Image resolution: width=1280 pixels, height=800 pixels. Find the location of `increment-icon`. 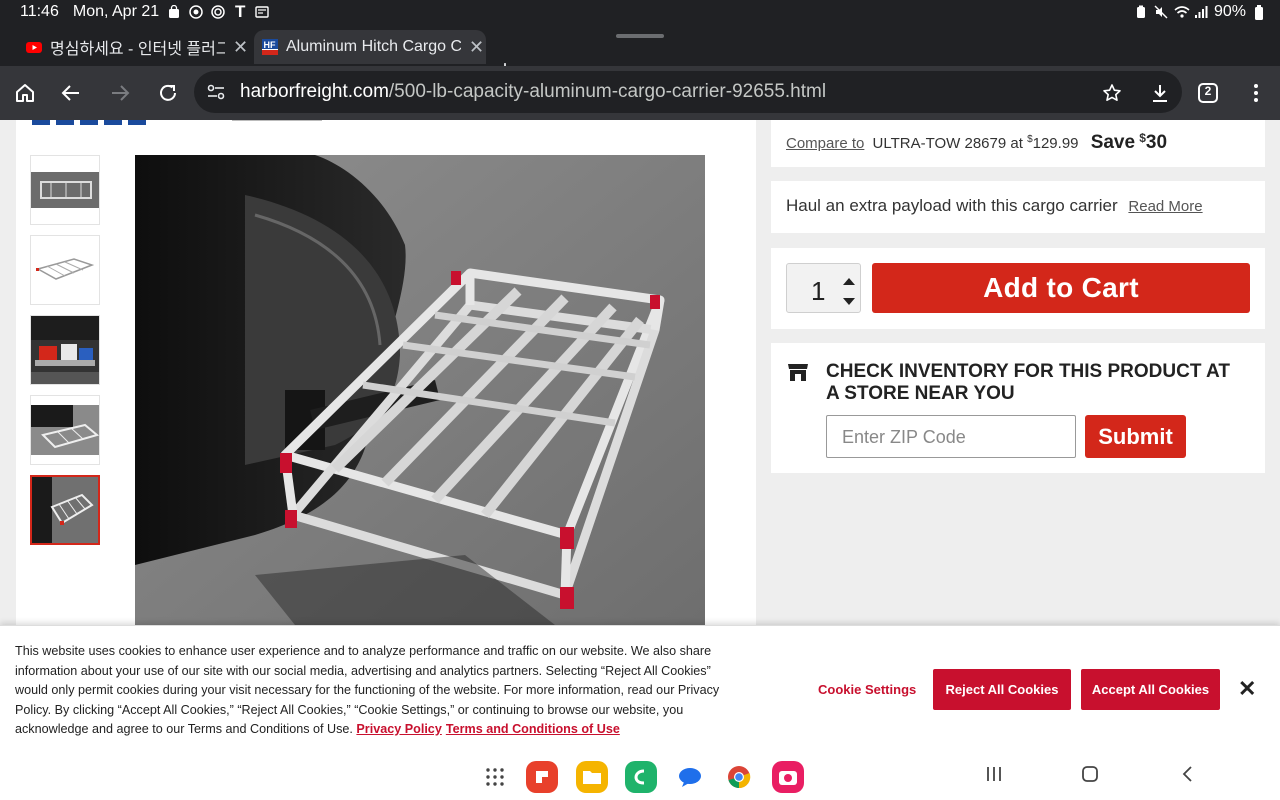

increment-icon is located at coordinates (849, 282).